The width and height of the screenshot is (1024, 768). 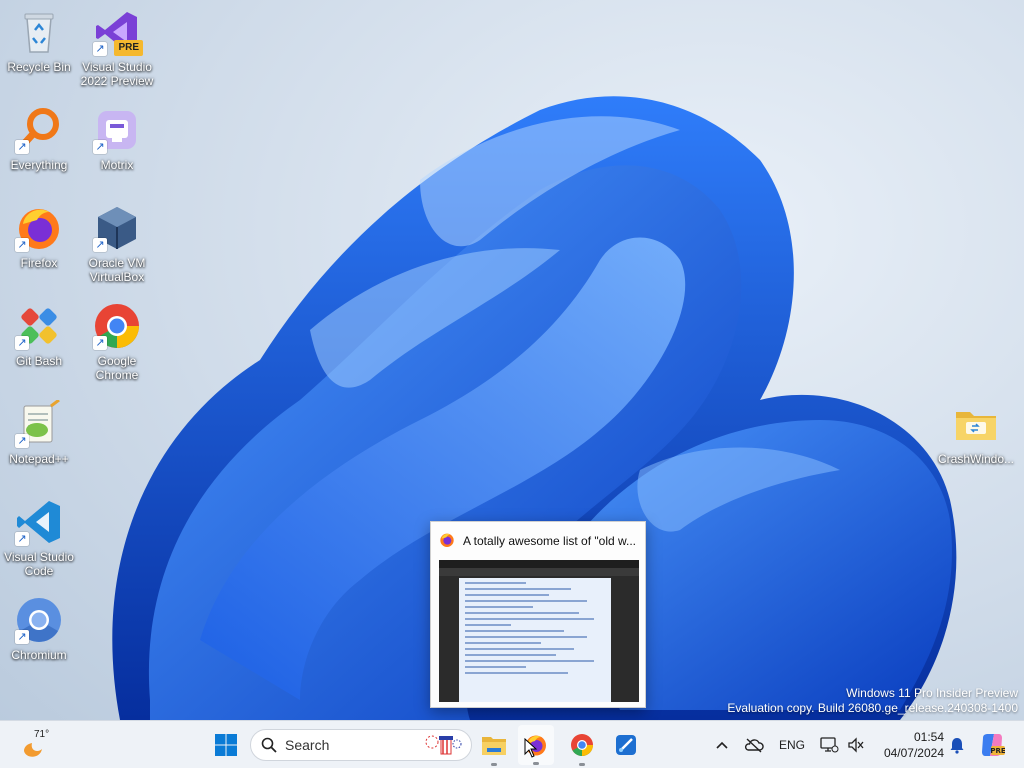 What do you see at coordinates (117, 74) in the screenshot?
I see `desktop-icon-label: Visual Studio 2022 Preview` at bounding box center [117, 74].